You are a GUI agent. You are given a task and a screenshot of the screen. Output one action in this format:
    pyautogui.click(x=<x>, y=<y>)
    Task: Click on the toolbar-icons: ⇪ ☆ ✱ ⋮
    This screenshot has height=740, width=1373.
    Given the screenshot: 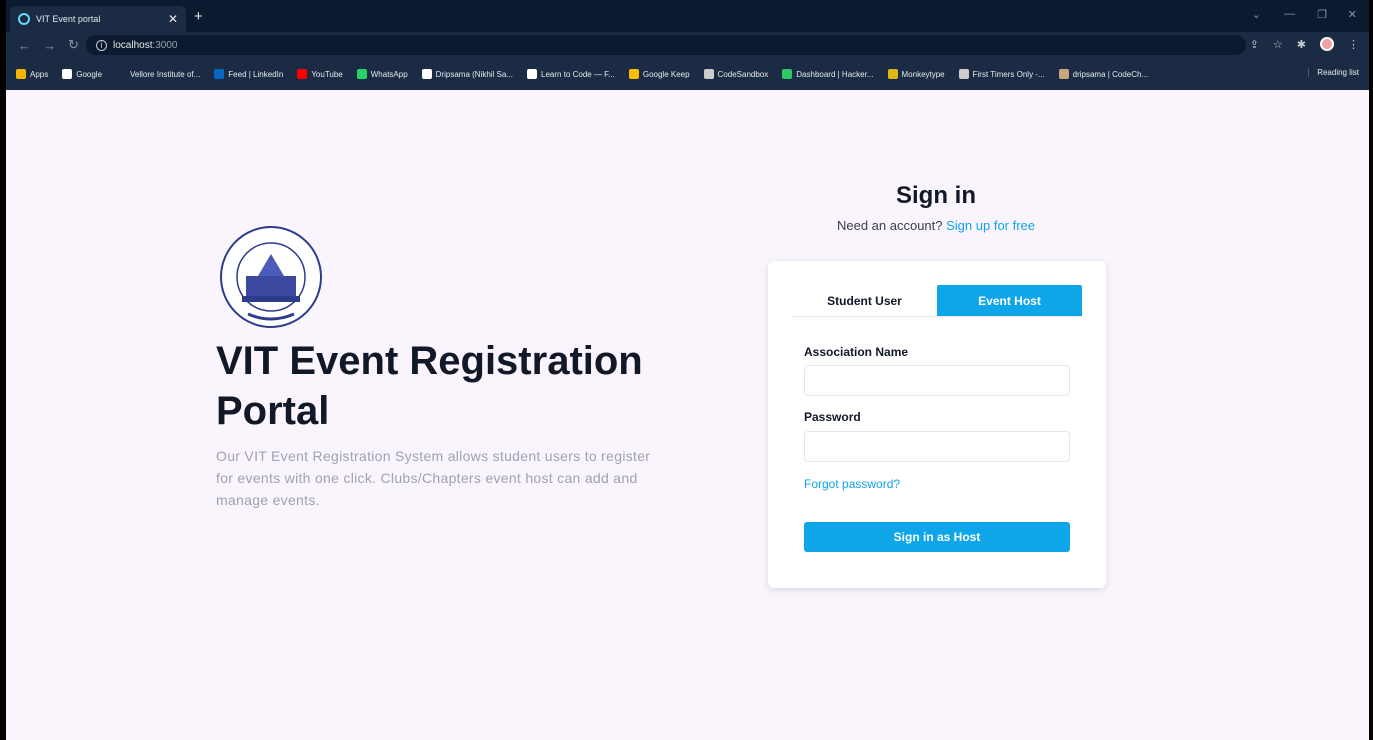 What is the action you would take?
    pyautogui.click(x=1304, y=44)
    